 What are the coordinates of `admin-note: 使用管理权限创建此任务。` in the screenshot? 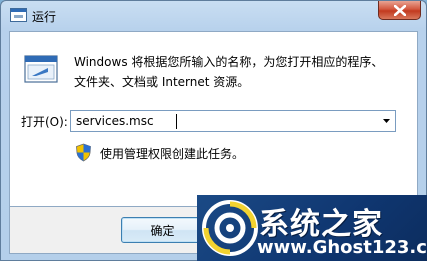 It's located at (172, 154).